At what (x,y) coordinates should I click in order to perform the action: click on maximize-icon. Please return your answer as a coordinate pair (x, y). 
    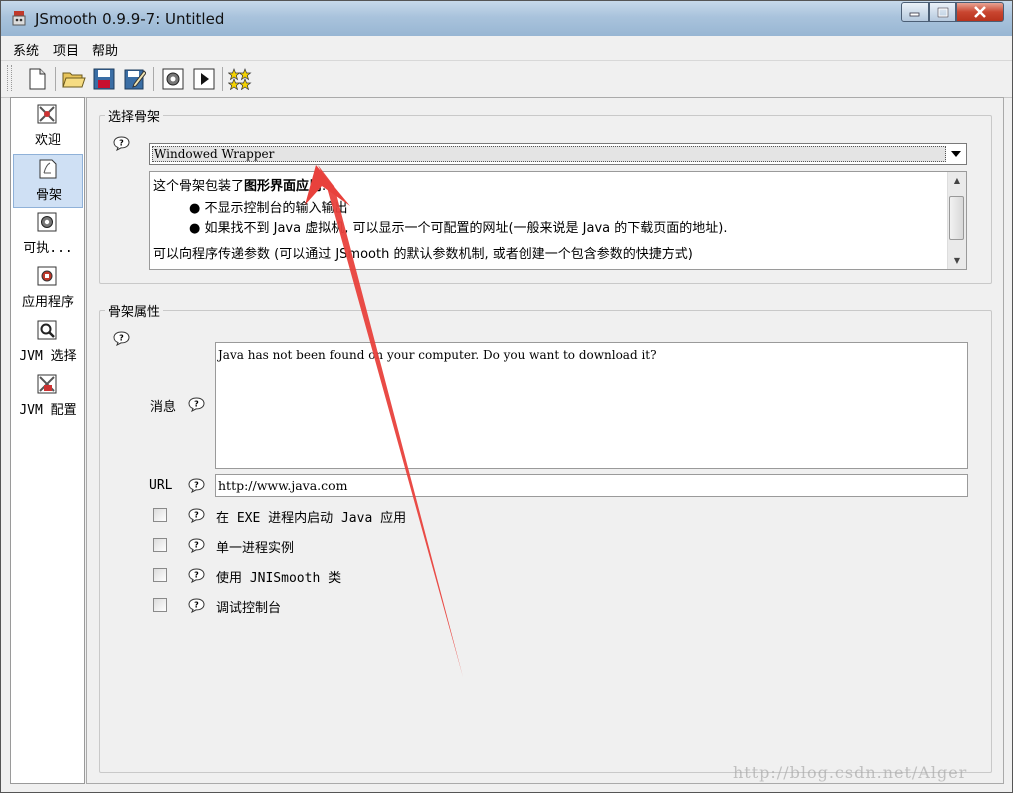
    Looking at the image, I should click on (942, 12).